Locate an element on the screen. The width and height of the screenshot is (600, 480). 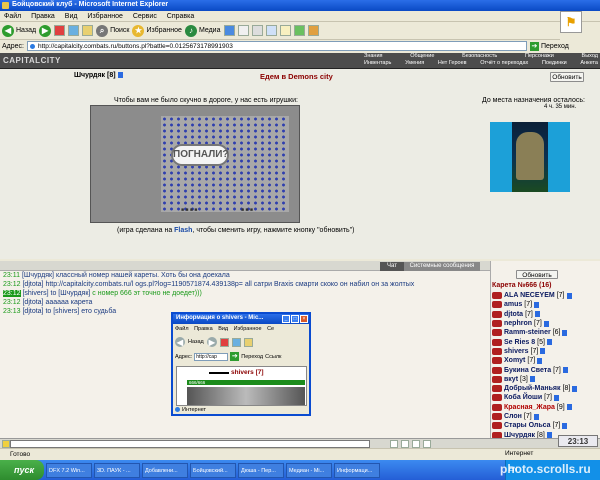
user-row: Слон [7] is located at coordinates (546, 416).